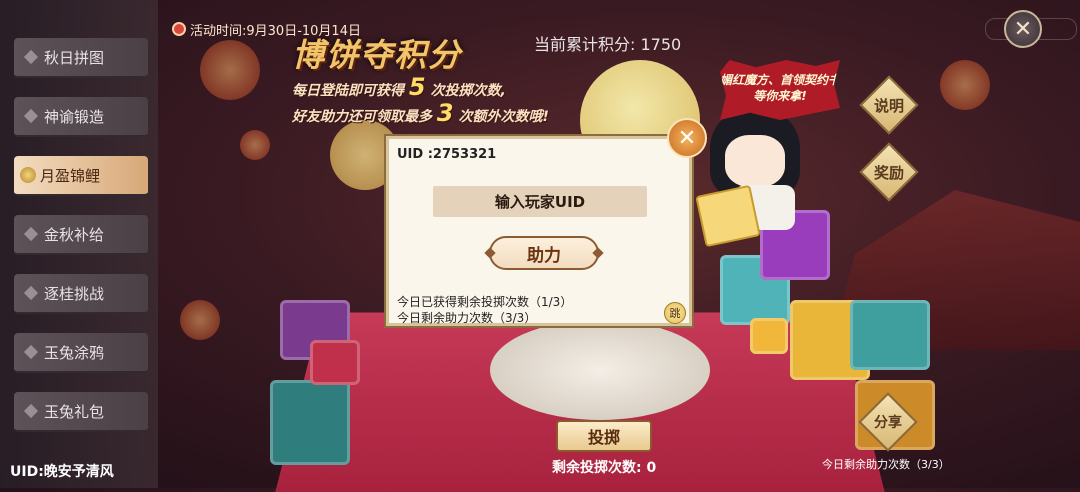 The image size is (1080, 492). Describe the element at coordinates (447, 154) in the screenshot. I see `dialog-uid: UID :2753321` at that location.